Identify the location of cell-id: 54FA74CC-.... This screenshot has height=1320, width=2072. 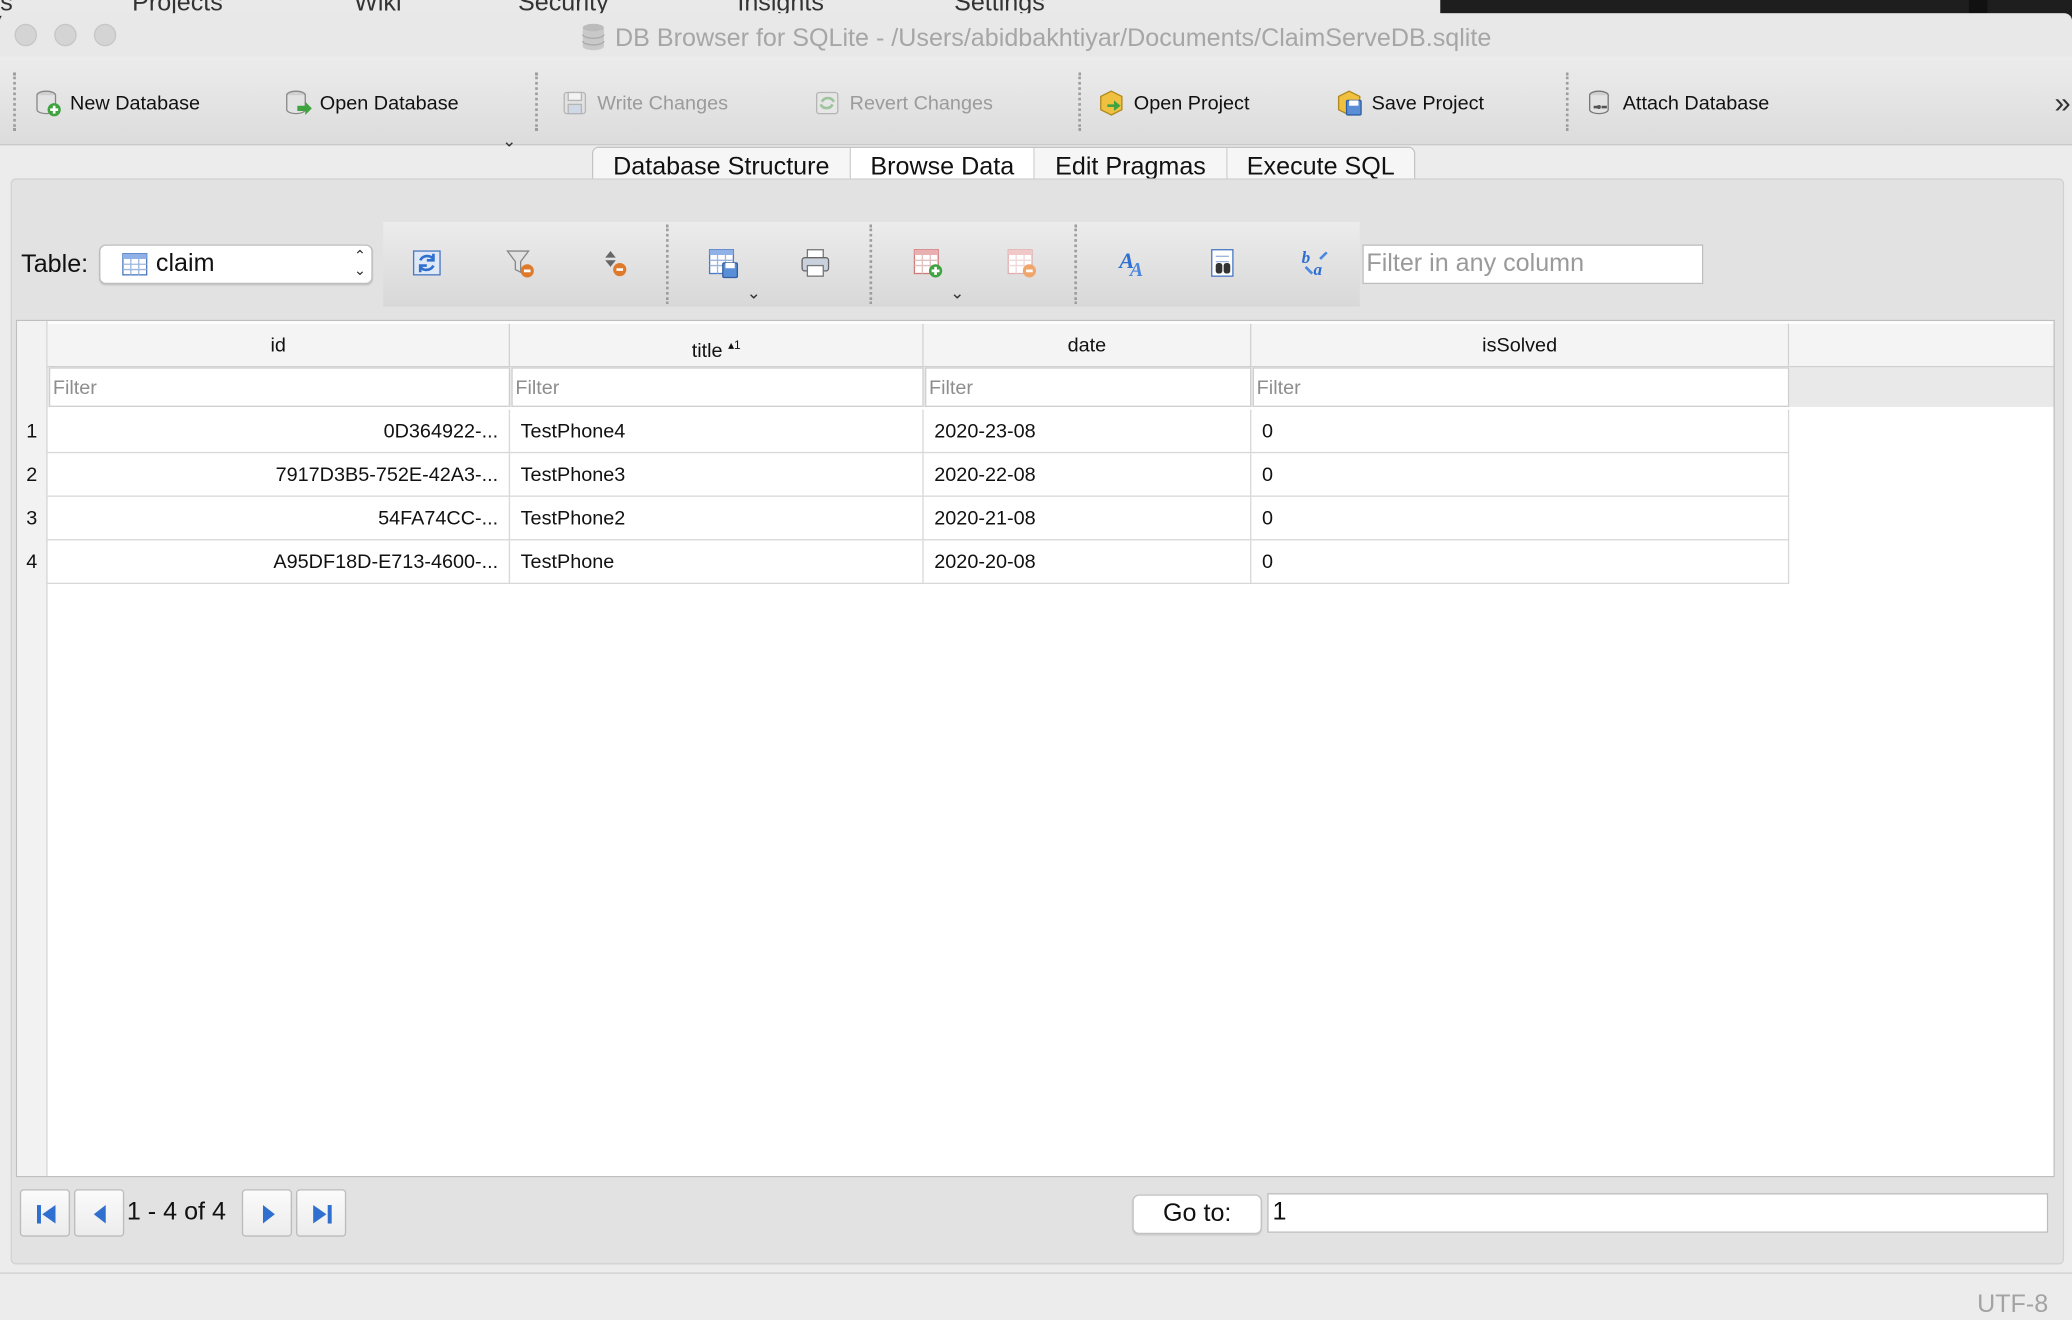
(279, 518).